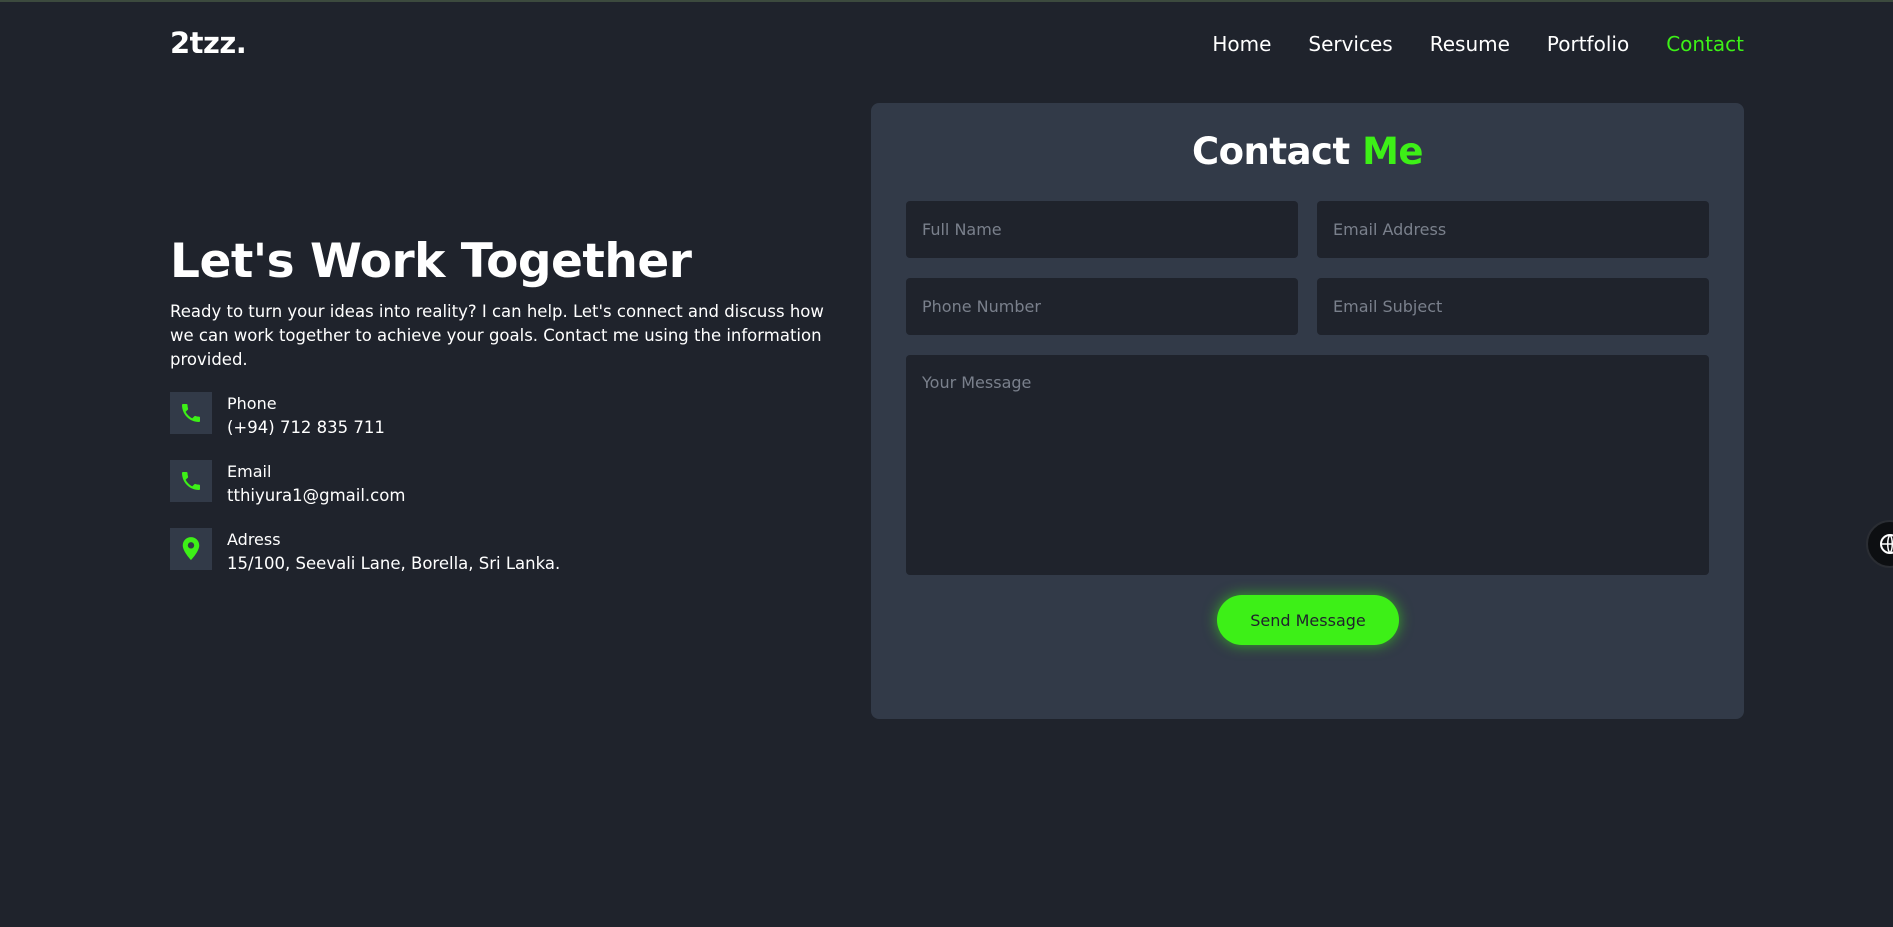 The height and width of the screenshot is (927, 1893). I want to click on main-nav: Home Services Resume Portfolio Contact, so click(1478, 44).